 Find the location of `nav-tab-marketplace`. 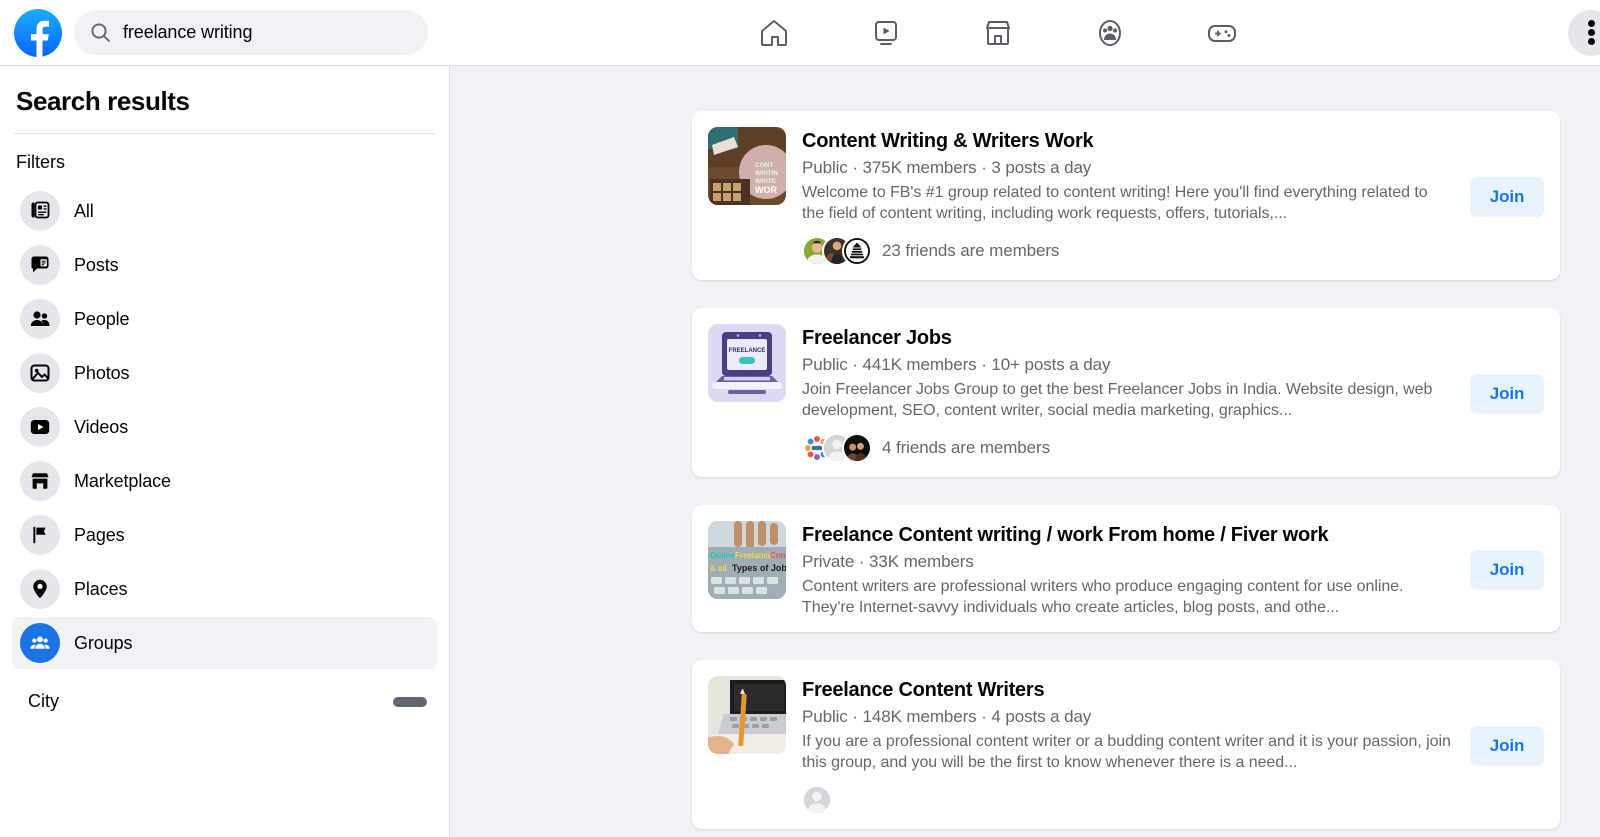

nav-tab-marketplace is located at coordinates (998, 32).